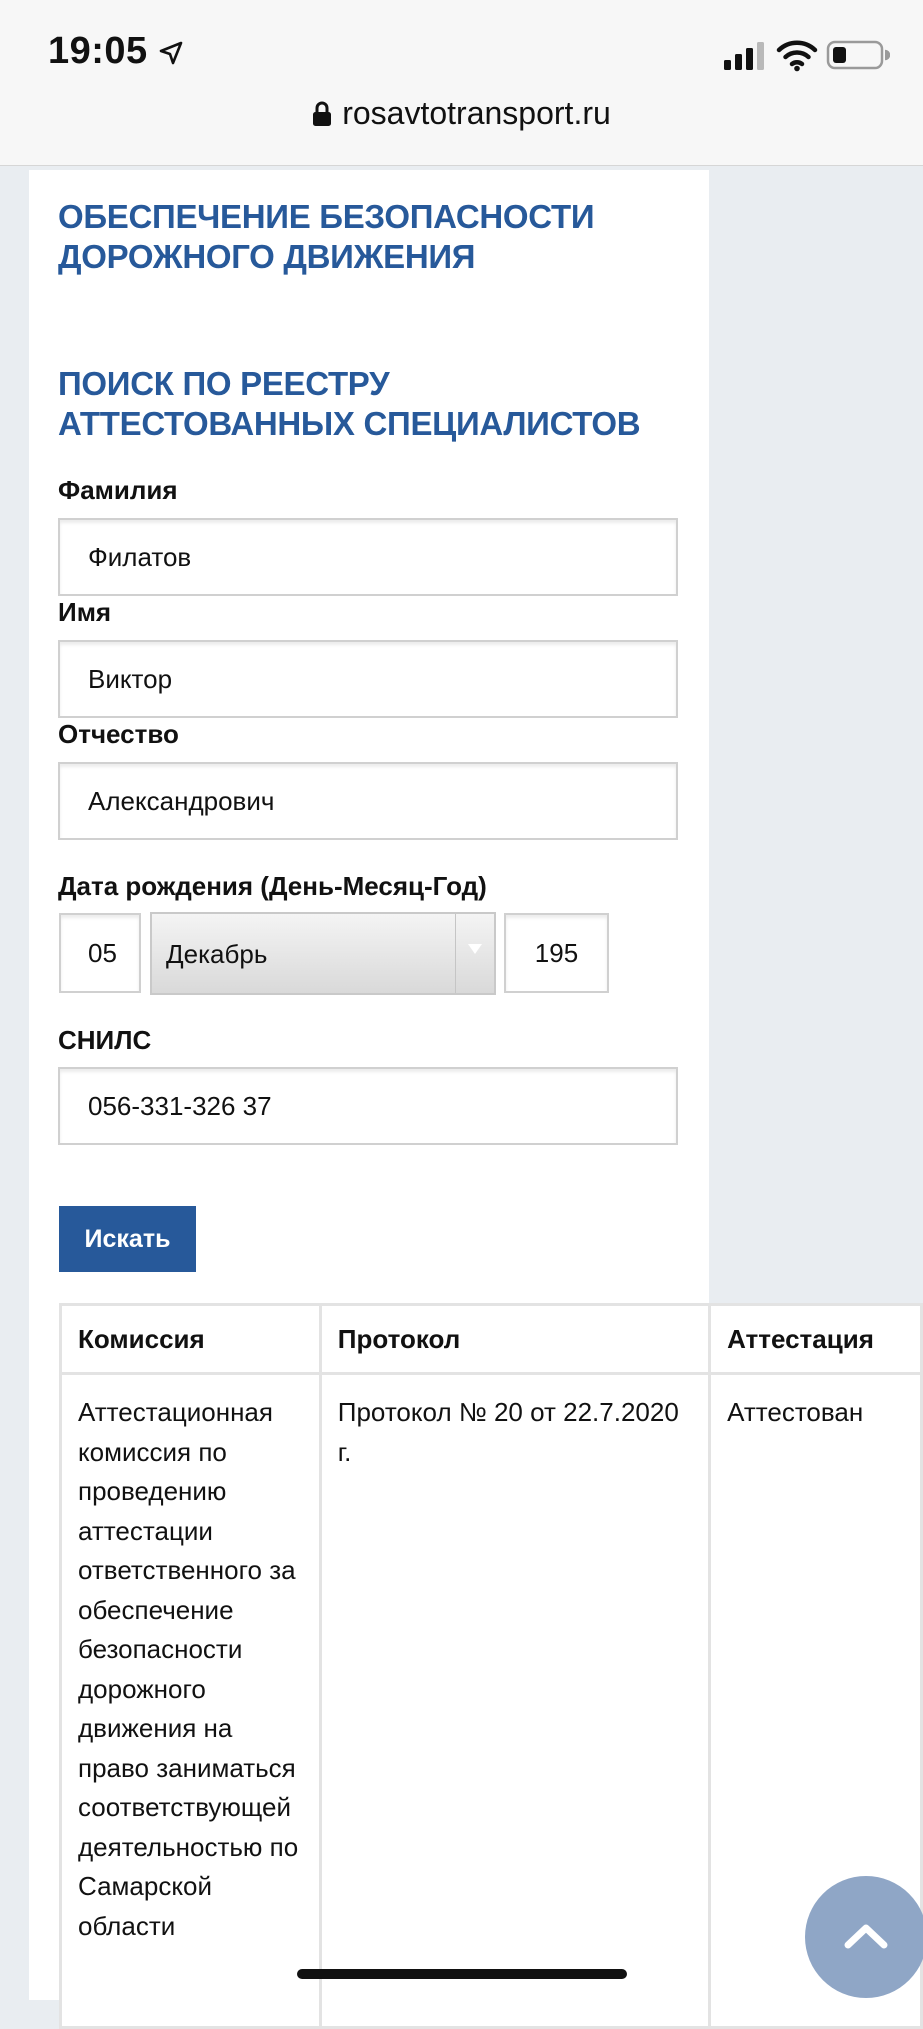 The width and height of the screenshot is (923, 2029). What do you see at coordinates (105, 1040) in the screenshot?
I see `snils-label: СНИЛС` at bounding box center [105, 1040].